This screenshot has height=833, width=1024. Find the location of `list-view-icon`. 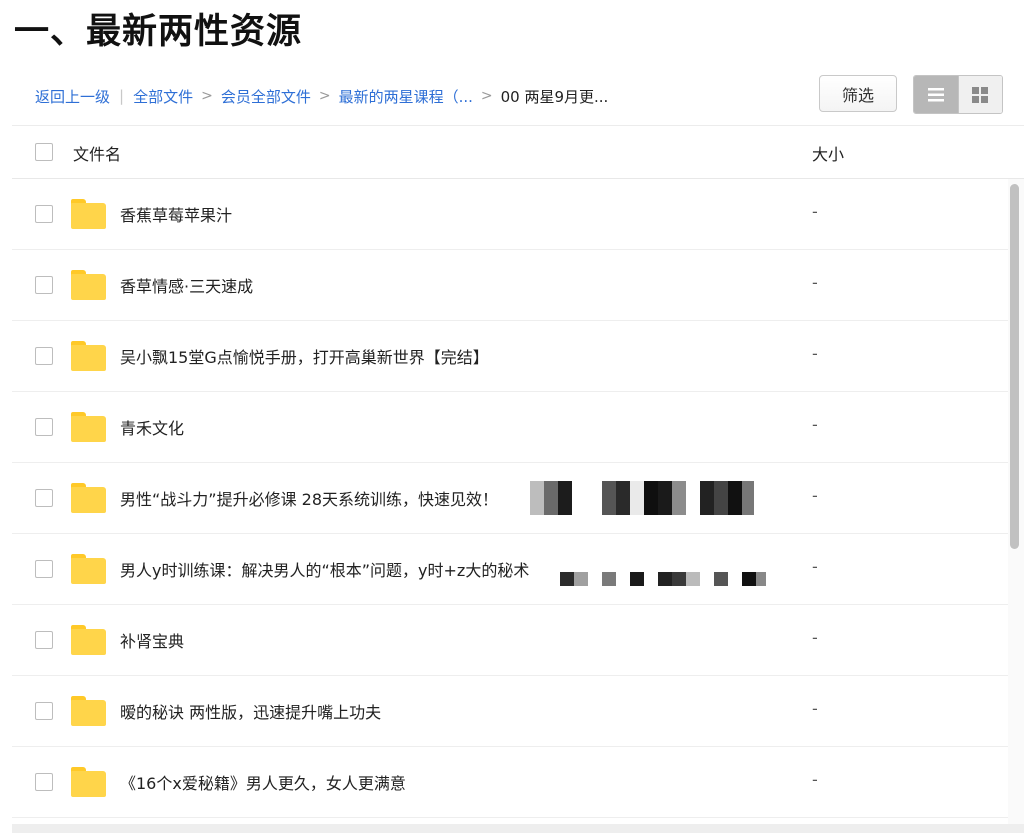

list-view-icon is located at coordinates (935, 94).